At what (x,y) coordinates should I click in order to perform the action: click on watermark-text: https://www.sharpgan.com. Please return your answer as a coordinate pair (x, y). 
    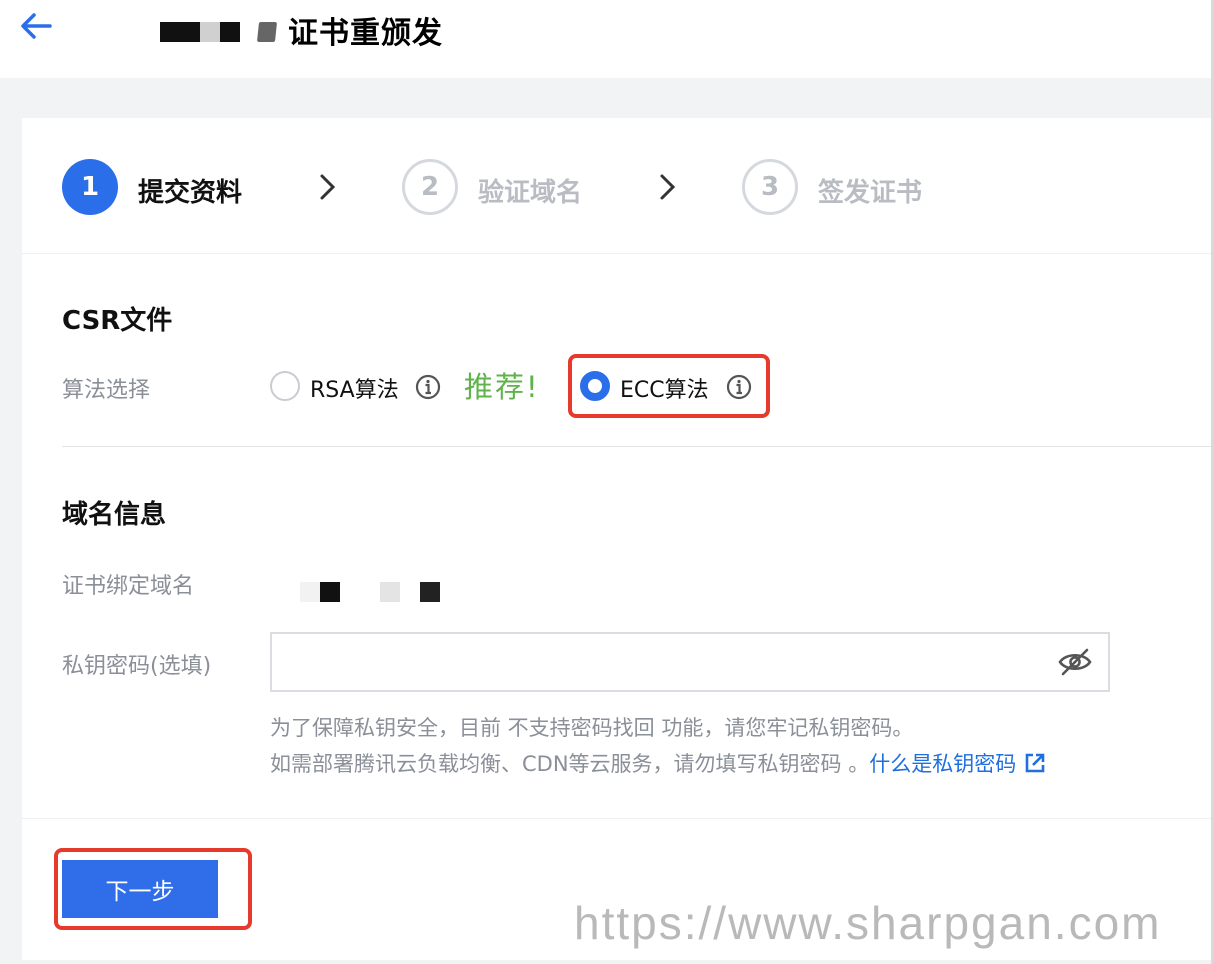
    Looking at the image, I should click on (868, 923).